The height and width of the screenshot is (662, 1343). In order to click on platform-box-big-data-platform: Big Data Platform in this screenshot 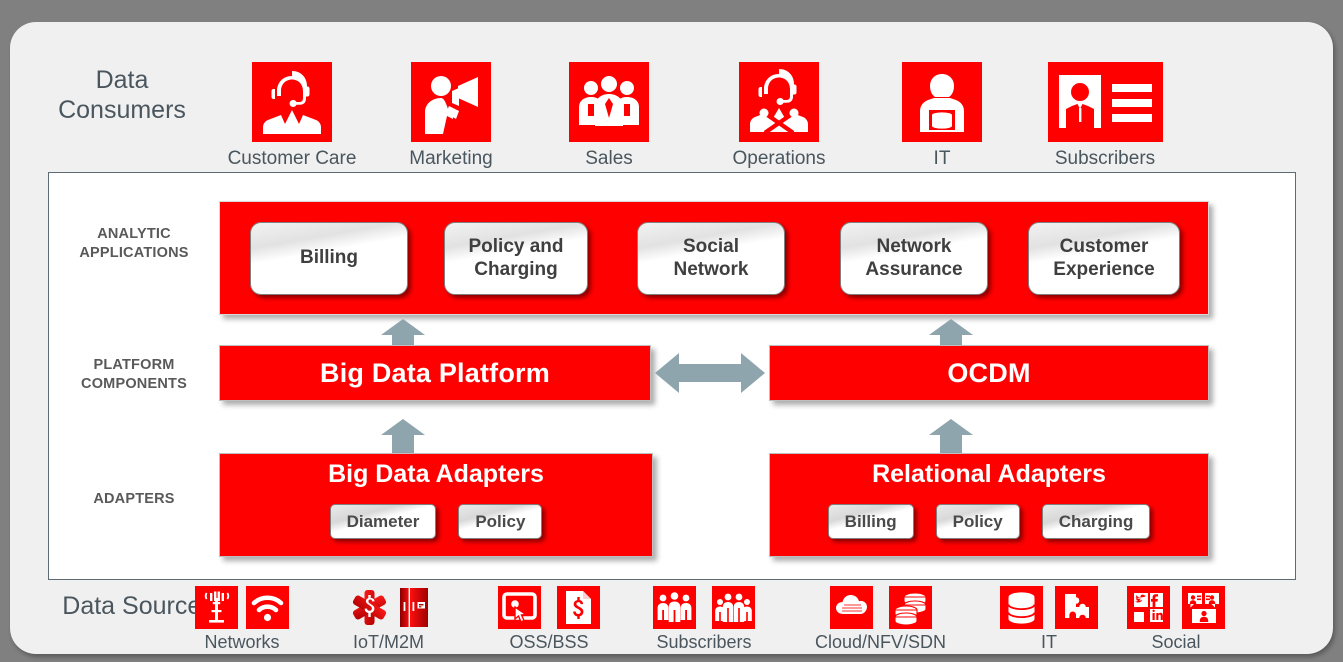, I will do `click(435, 373)`.